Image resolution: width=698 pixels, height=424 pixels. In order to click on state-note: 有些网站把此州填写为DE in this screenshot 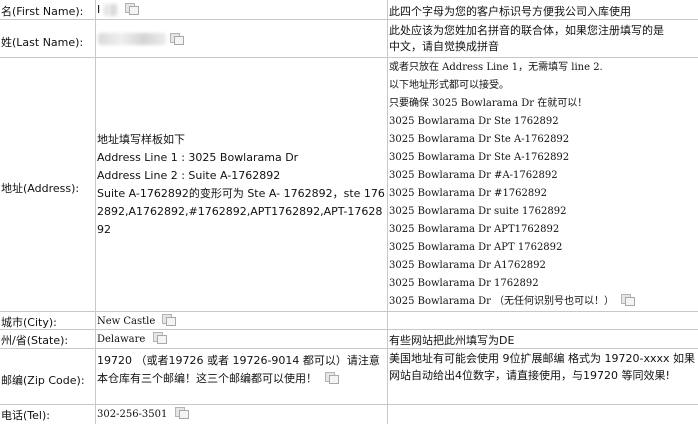, I will do `click(452, 340)`.